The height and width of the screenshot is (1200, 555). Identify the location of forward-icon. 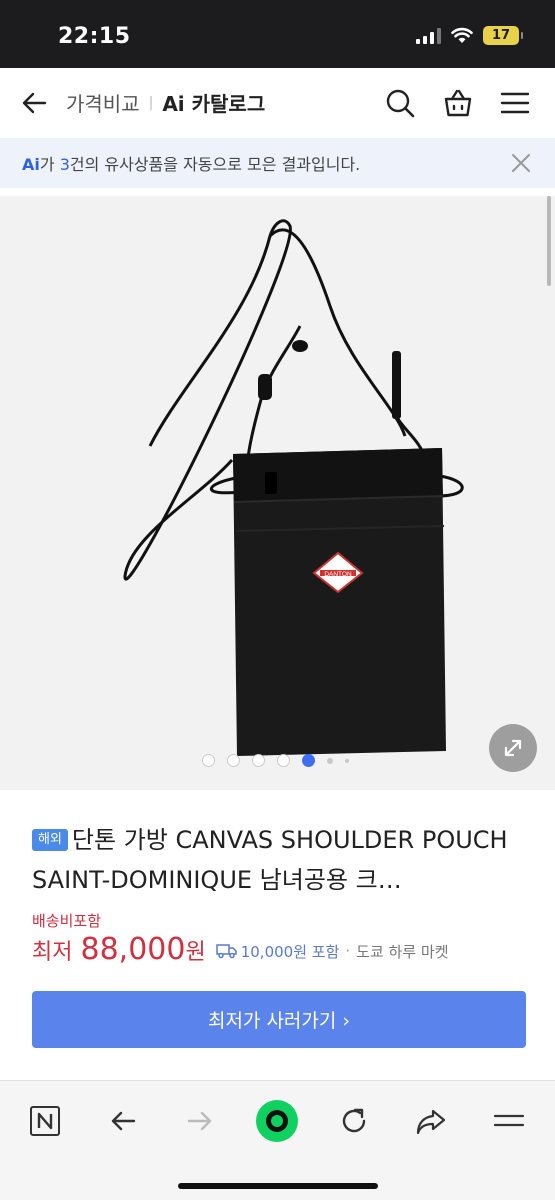
(200, 1121).